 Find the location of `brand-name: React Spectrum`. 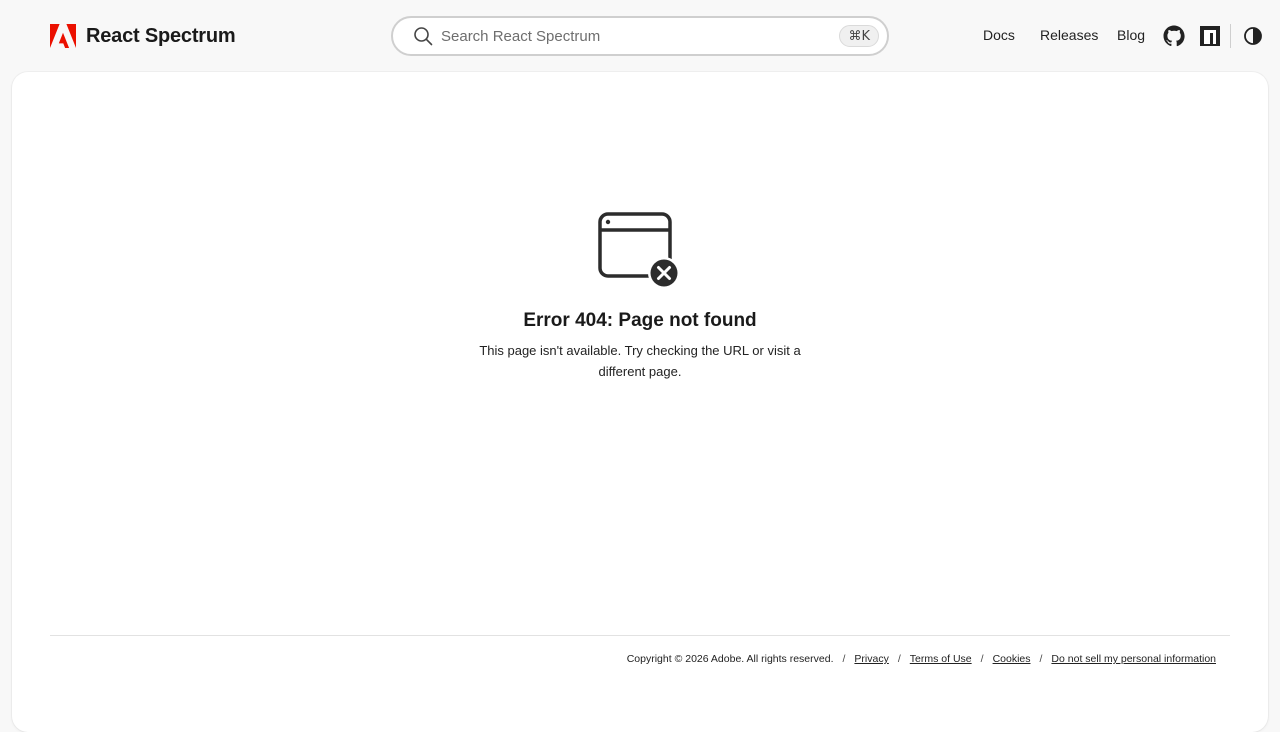

brand-name: React Spectrum is located at coordinates (161, 35).